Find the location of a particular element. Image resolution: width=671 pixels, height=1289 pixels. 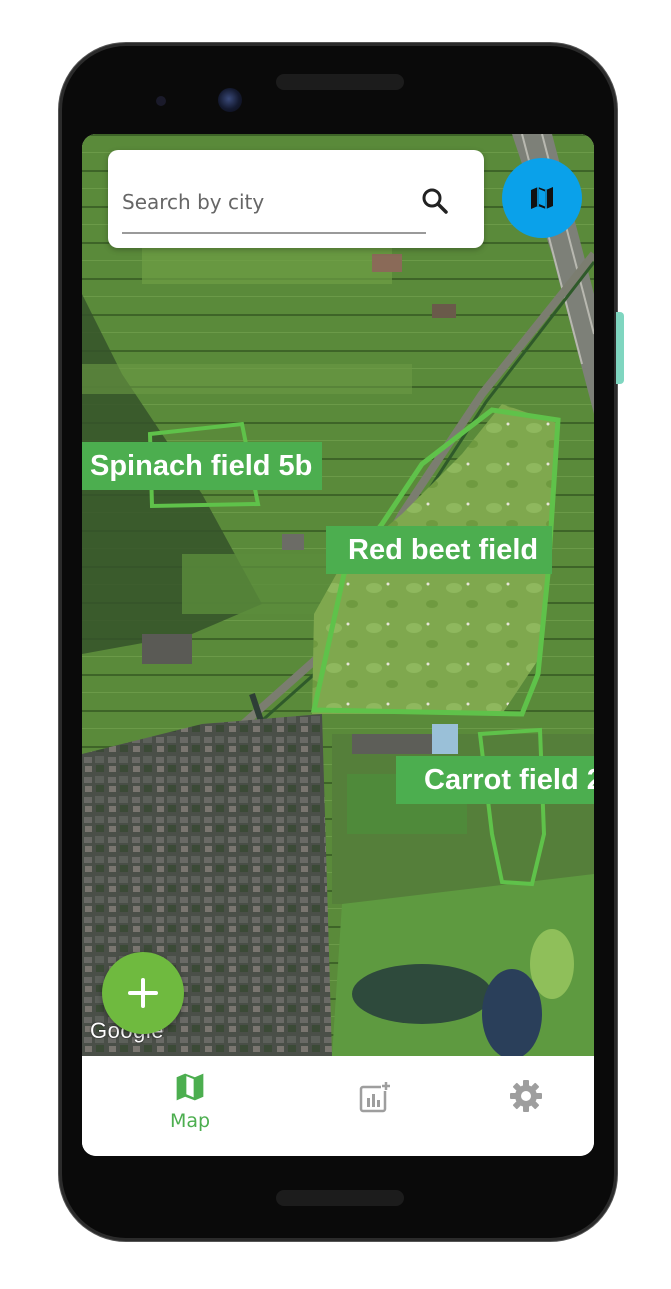

search-input is located at coordinates (262, 202).